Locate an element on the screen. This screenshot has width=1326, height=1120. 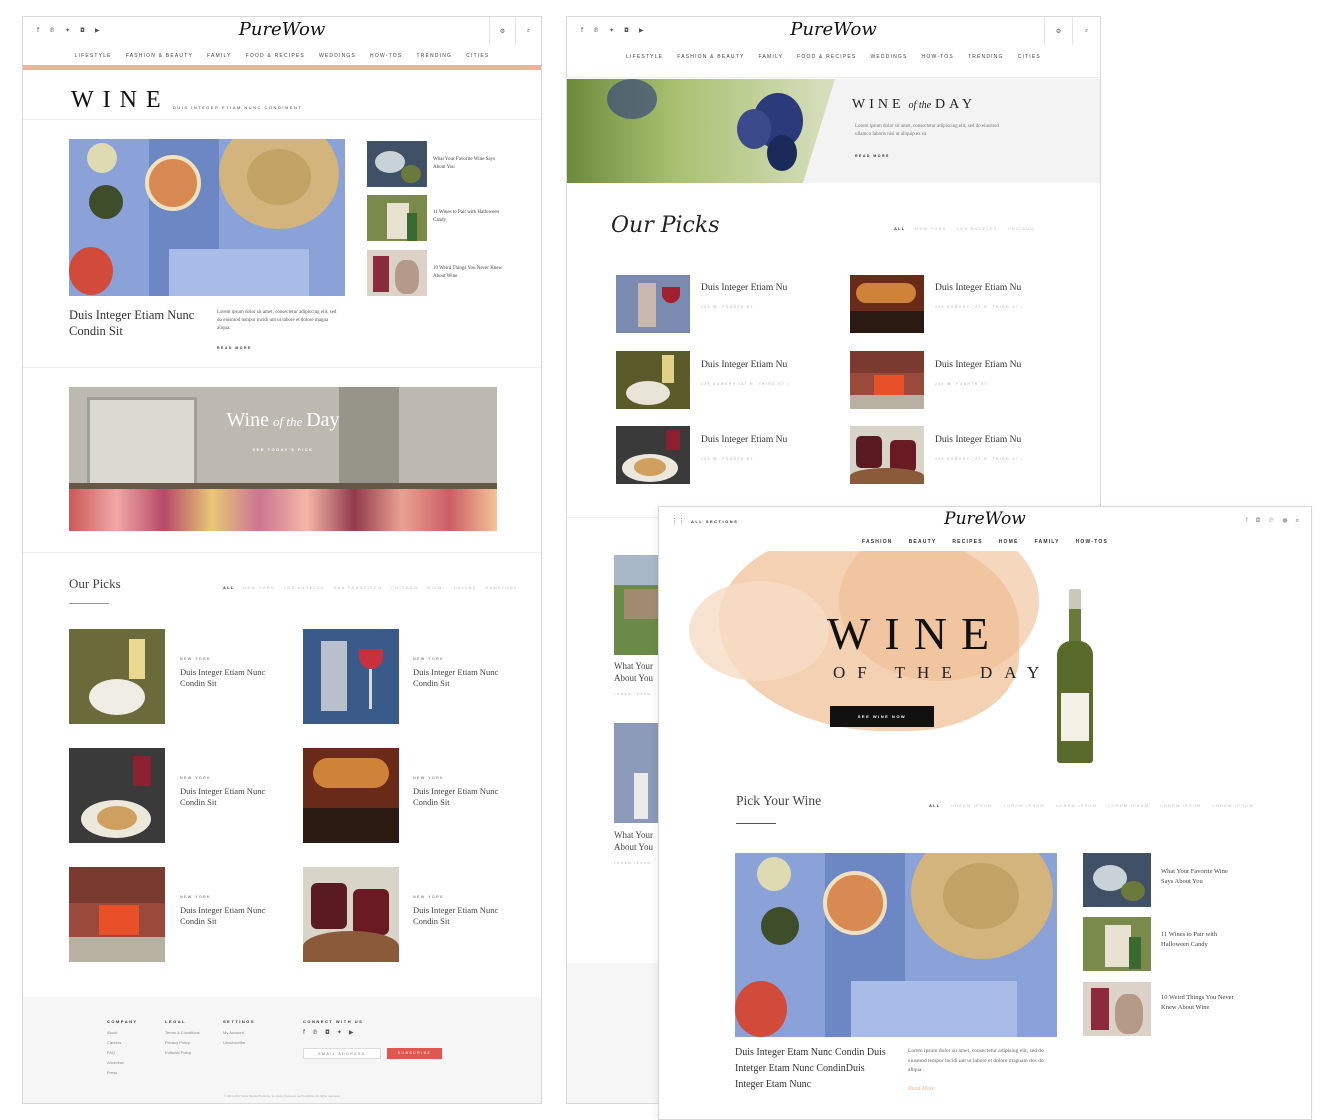
nav-item: Home is located at coordinates (1009, 542).